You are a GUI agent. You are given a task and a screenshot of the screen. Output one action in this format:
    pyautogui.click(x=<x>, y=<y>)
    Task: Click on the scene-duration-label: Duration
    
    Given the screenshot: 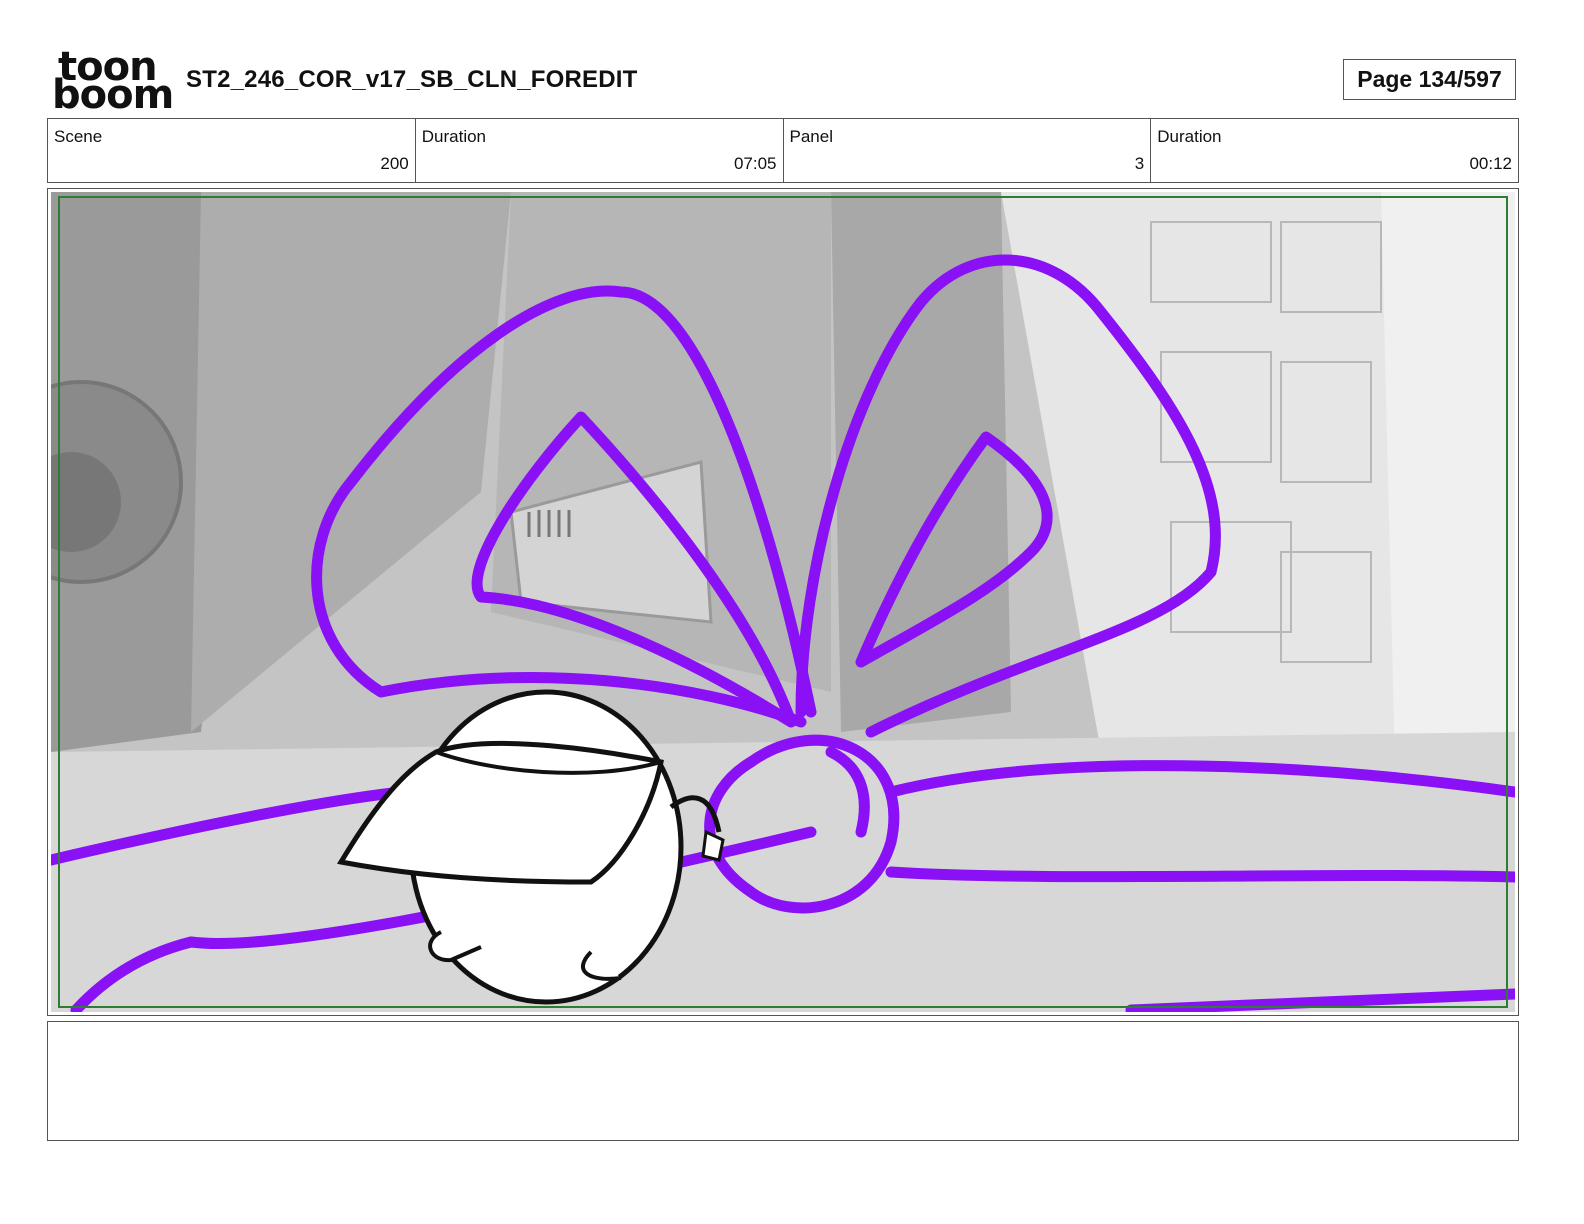 What is the action you would take?
    pyautogui.click(x=454, y=136)
    